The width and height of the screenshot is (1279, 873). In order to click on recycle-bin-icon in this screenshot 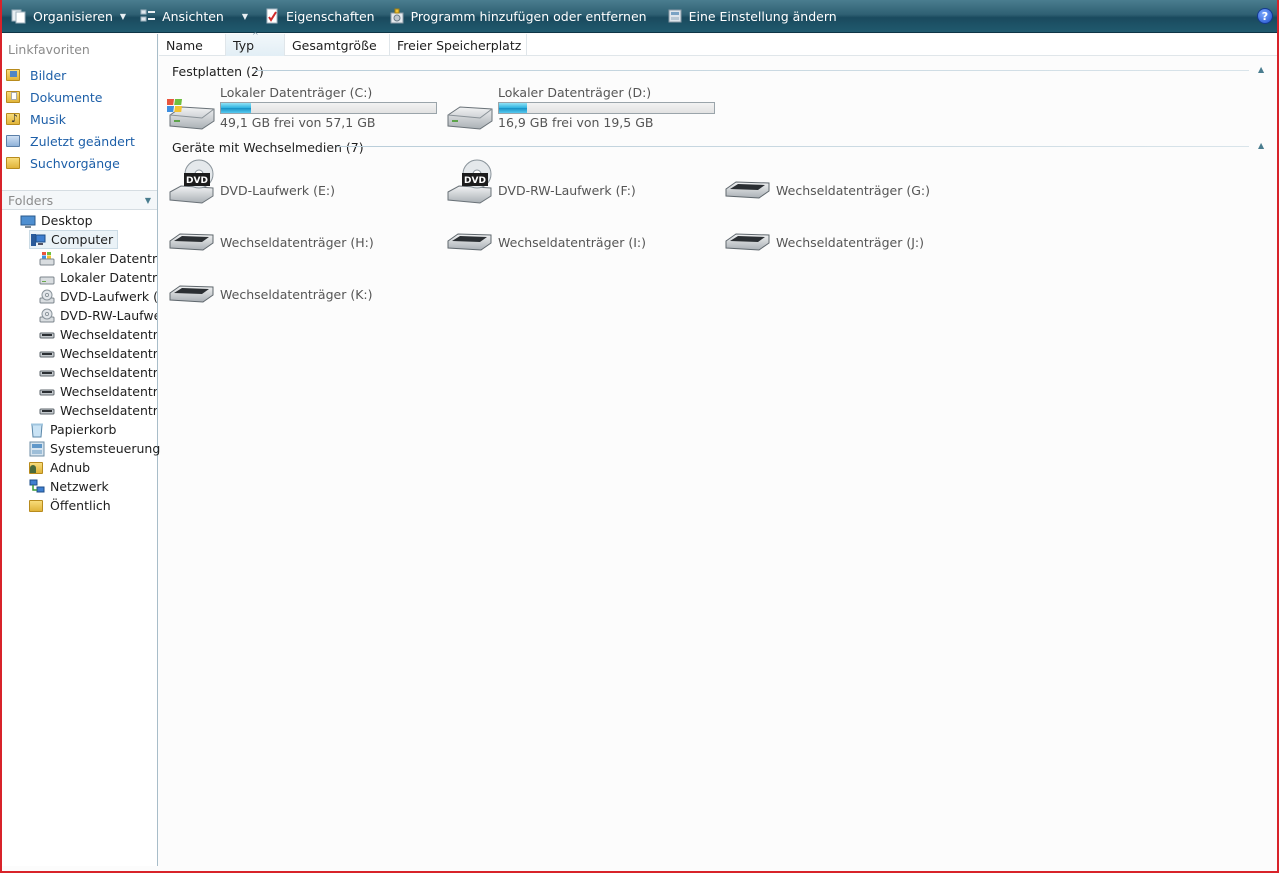, I will do `click(37, 430)`.